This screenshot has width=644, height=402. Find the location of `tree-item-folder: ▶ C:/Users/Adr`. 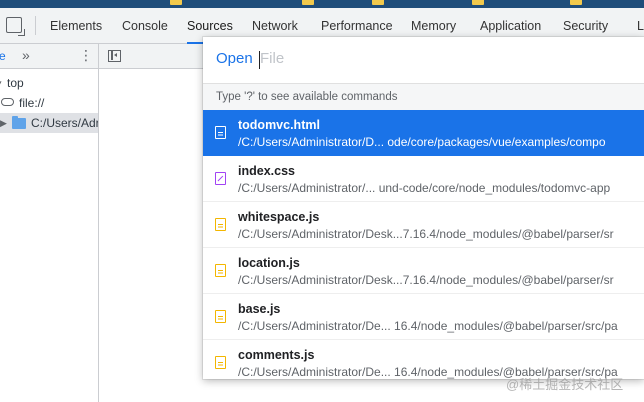

tree-item-folder: ▶ C:/Users/Adr is located at coordinates (49, 123).